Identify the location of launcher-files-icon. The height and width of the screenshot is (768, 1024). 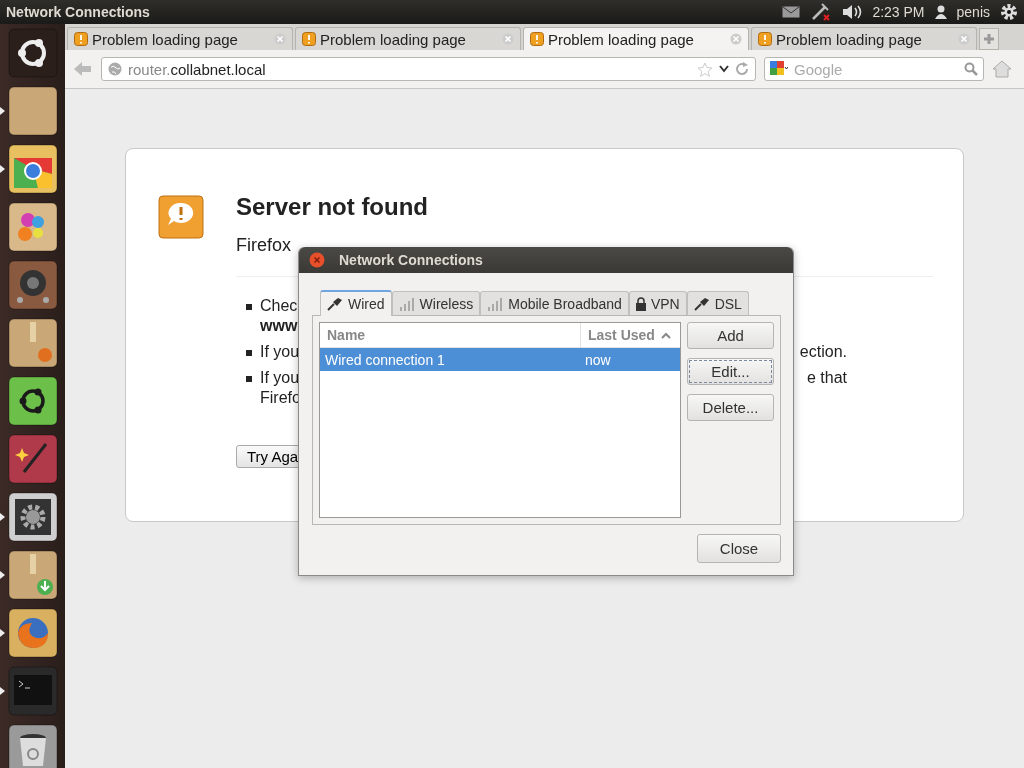
(32, 111).